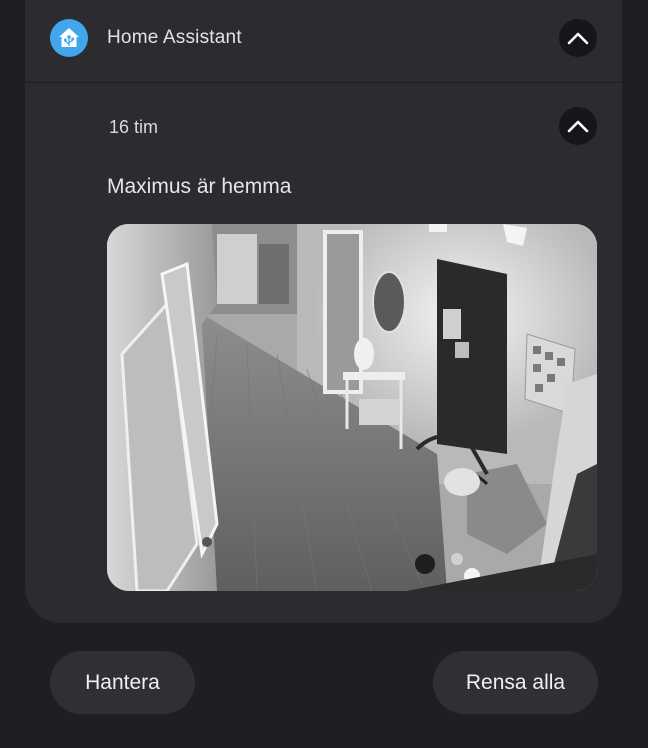 This screenshot has height=748, width=648. What do you see at coordinates (122, 682) in the screenshot?
I see `manage-button: Hantera` at bounding box center [122, 682].